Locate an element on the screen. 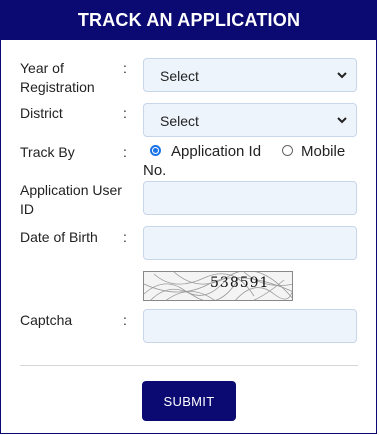 The width and height of the screenshot is (379, 435). year-label-line2: Registration is located at coordinates (57, 87).